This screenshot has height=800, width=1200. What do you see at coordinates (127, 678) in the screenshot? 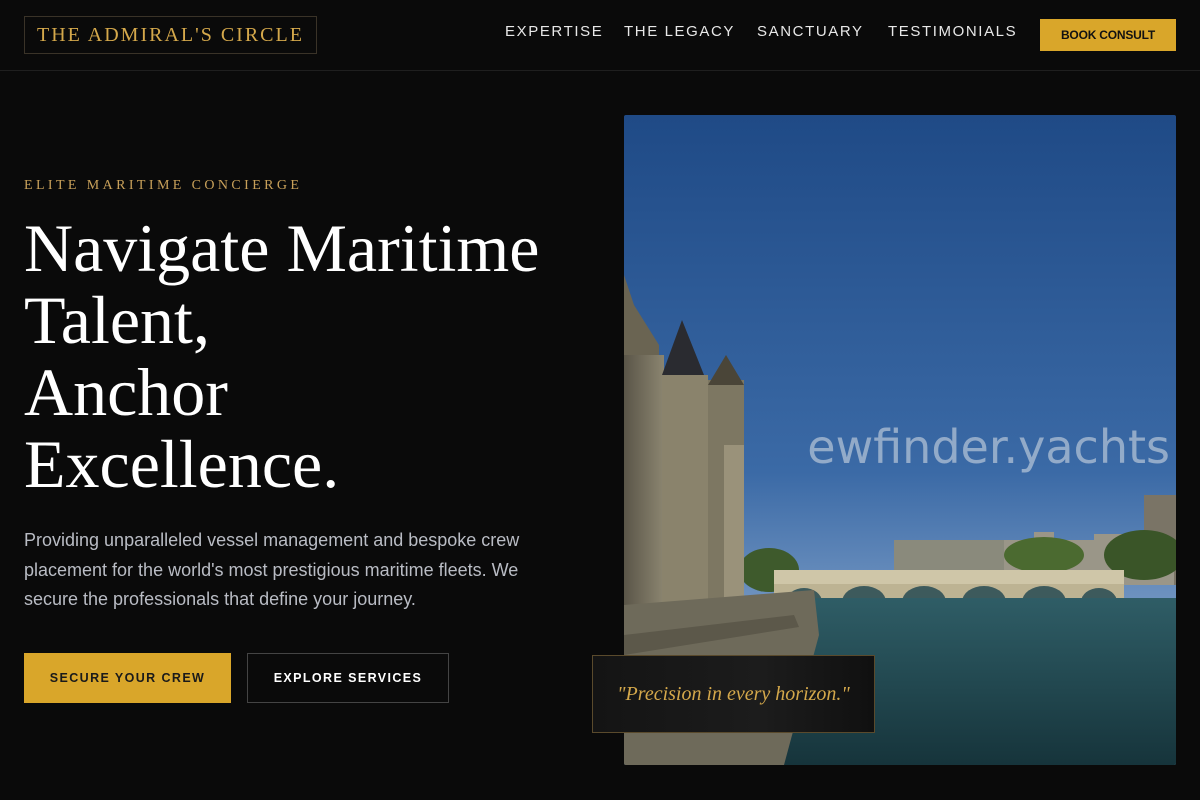
I see `secure-your-crew-button: SECURE YOUR CREW` at bounding box center [127, 678].